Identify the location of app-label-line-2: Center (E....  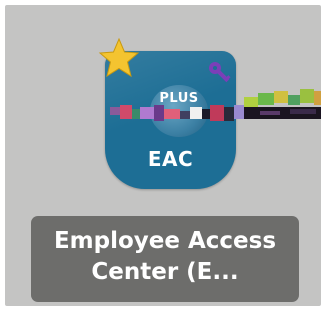
(165, 272).